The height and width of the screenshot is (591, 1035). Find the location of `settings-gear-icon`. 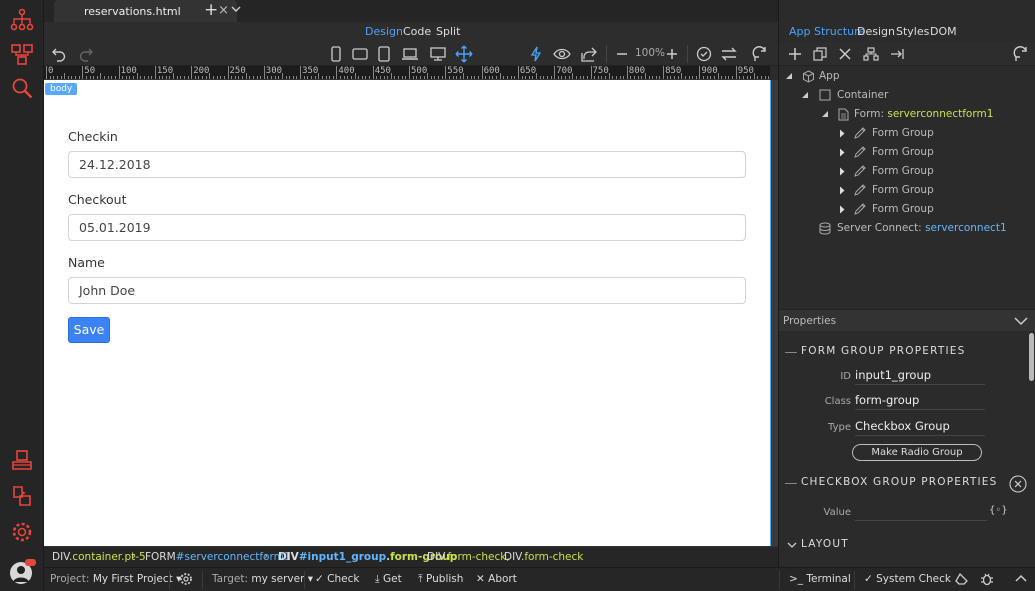

settings-gear-icon is located at coordinates (22, 532).